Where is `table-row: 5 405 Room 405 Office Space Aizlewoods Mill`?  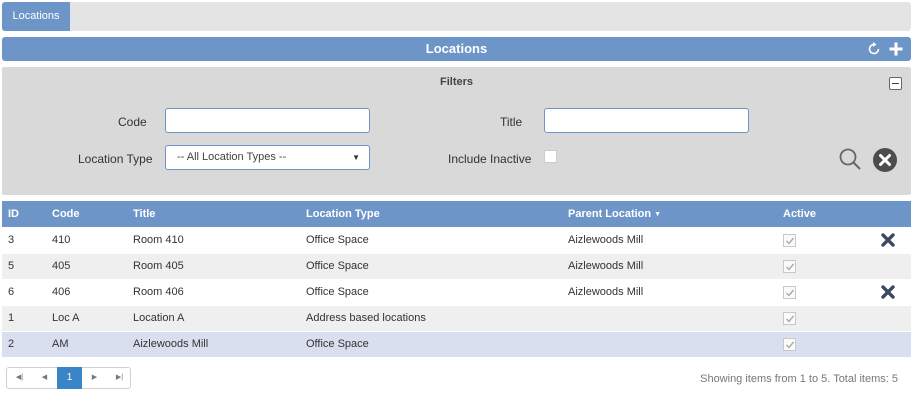 table-row: 5 405 Room 405 Office Space Aizlewoods Mill is located at coordinates (456, 265).